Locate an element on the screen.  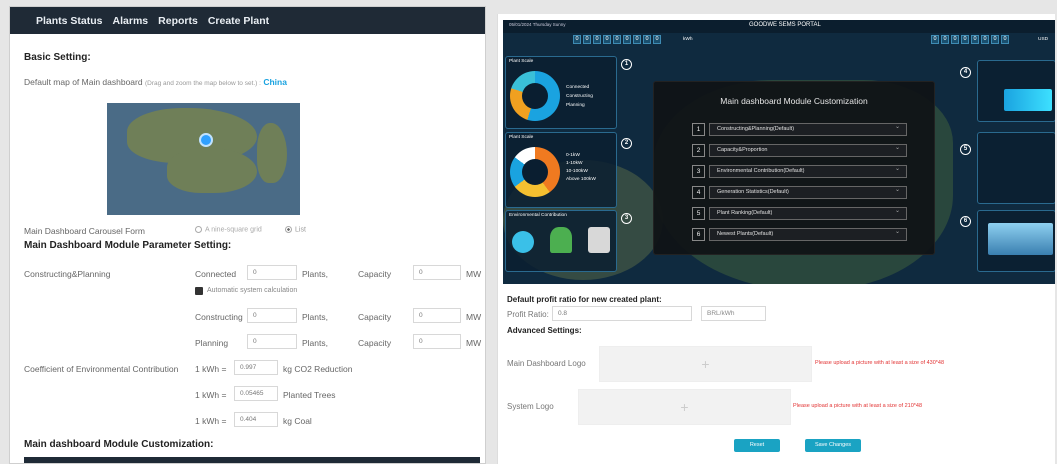
legend-constructing: Constructing is located at coordinates (579, 96).